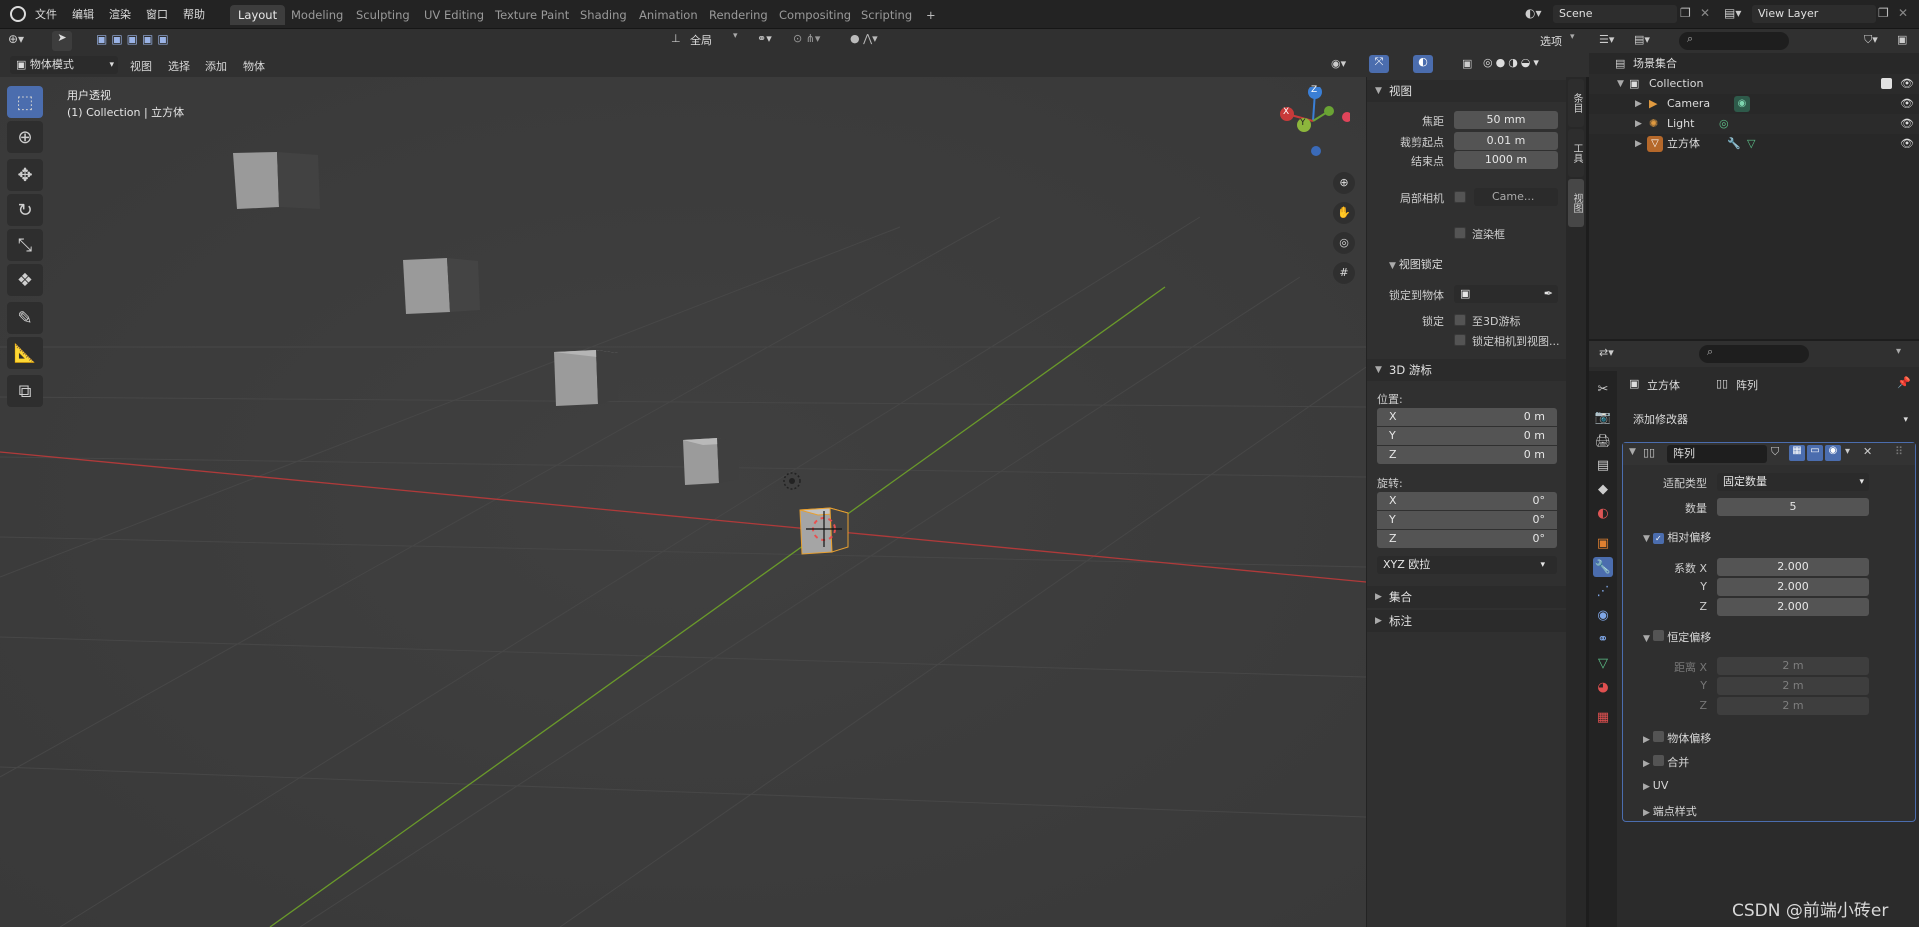 The image size is (1919, 927). I want to click on view-menu: 视图, so click(141, 67).